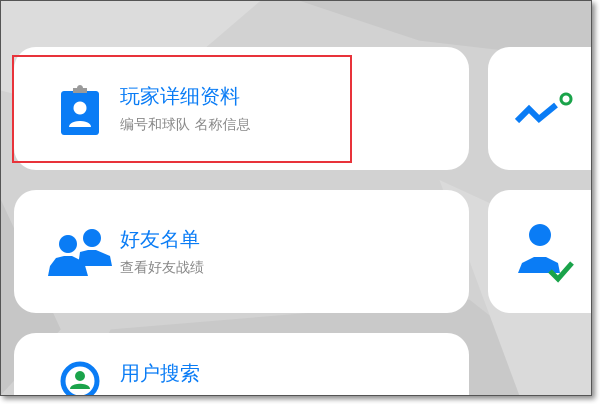 This screenshot has height=404, width=600. I want to click on menu-title: 用户搜索, so click(160, 373).